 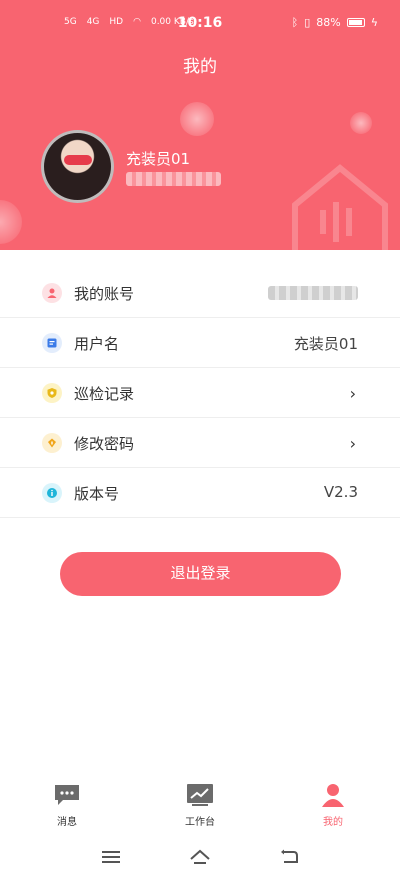 What do you see at coordinates (200, 343) in the screenshot?
I see `row-username: 用户名 充装员01` at bounding box center [200, 343].